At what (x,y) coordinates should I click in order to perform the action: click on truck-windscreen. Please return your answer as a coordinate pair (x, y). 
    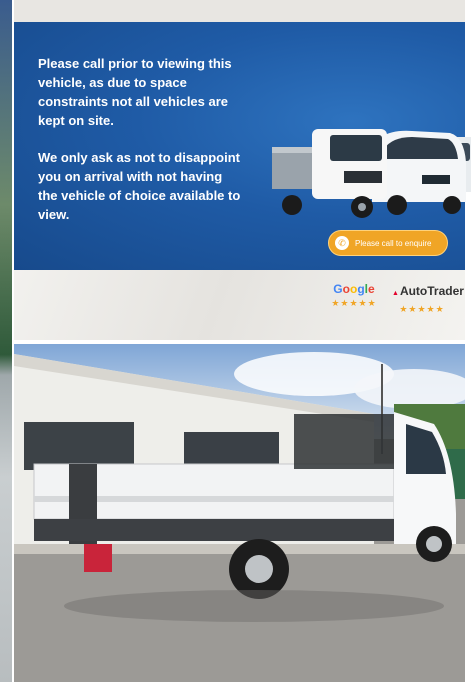
    Looking at the image, I should click on (356, 148).